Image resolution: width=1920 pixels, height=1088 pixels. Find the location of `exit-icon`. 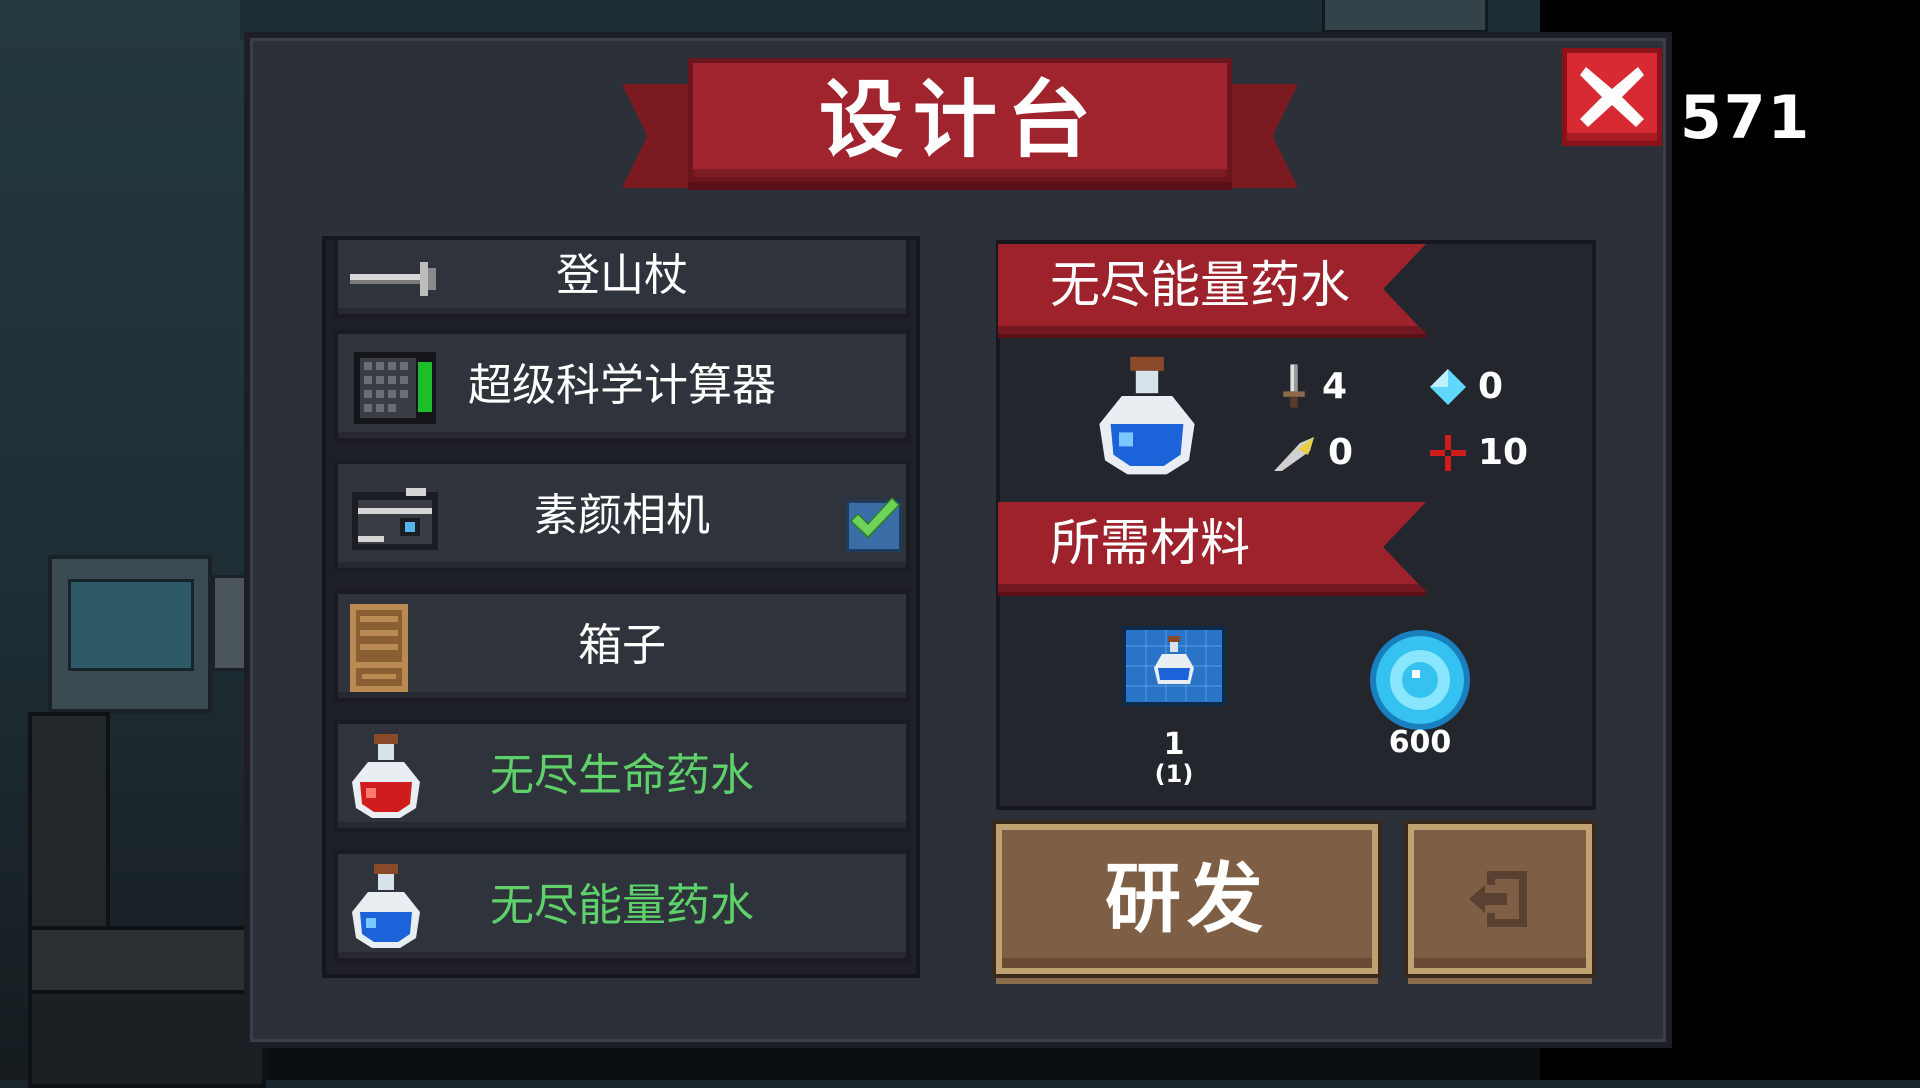

exit-icon is located at coordinates (1498, 899).